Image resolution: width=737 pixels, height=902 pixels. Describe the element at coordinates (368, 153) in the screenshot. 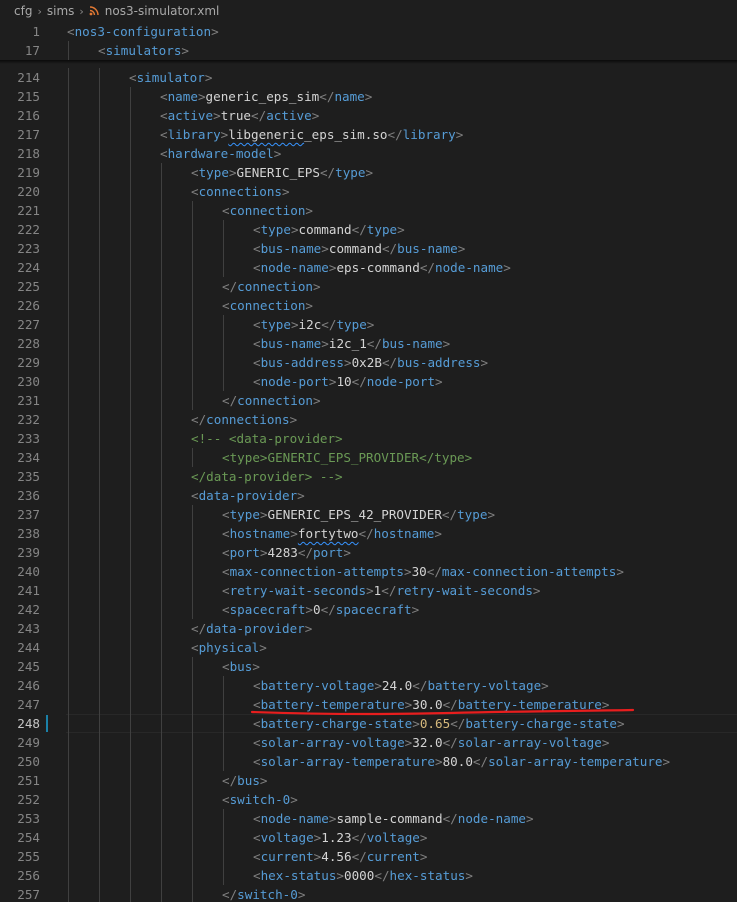

I see `code-line: 218 <hardware-model>` at that location.